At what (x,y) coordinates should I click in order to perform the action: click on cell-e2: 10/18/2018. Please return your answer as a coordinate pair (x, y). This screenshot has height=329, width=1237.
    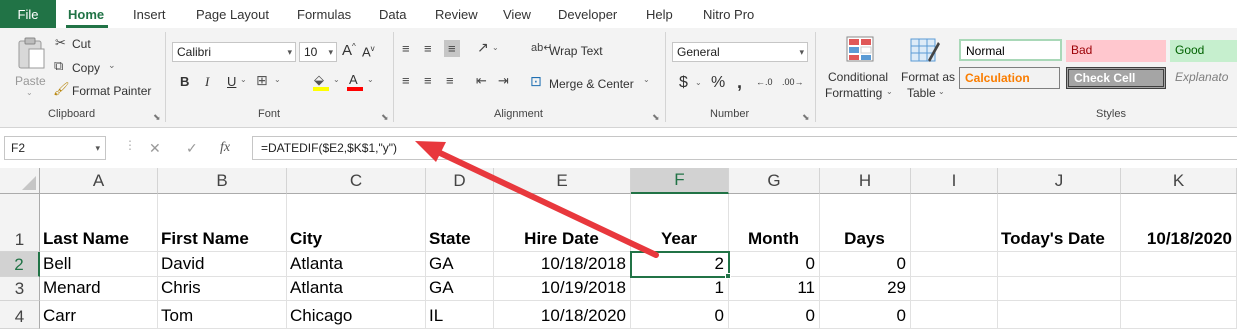
    Looking at the image, I should click on (562, 264).